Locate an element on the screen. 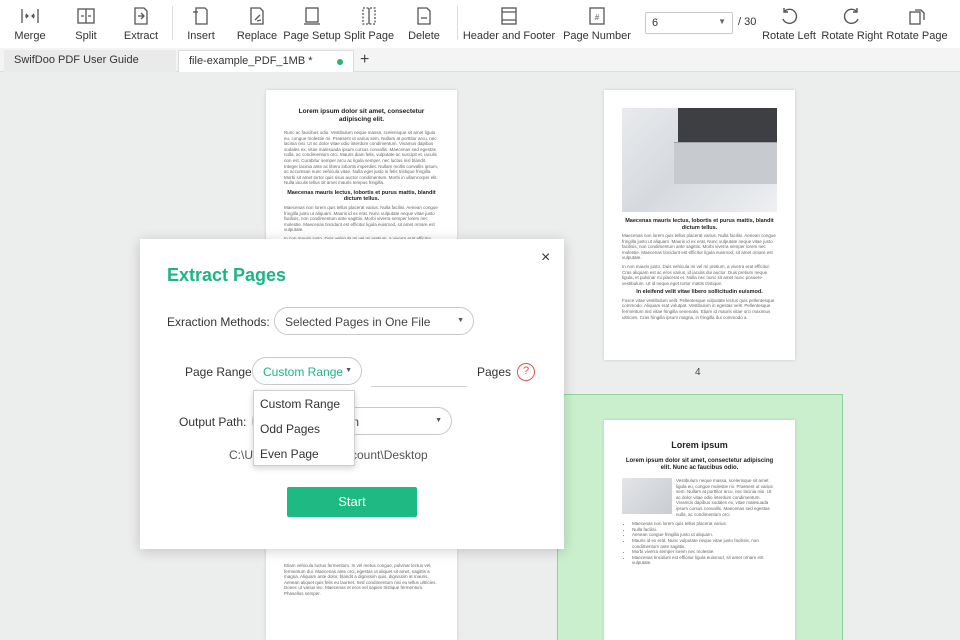  help-icon: ? is located at coordinates (526, 372).